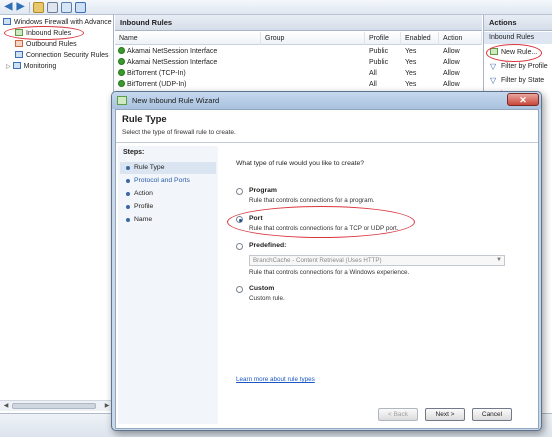 This screenshot has width=552, height=437. What do you see at coordinates (19, 54) in the screenshot?
I see `connection-security-icon` at bounding box center [19, 54].